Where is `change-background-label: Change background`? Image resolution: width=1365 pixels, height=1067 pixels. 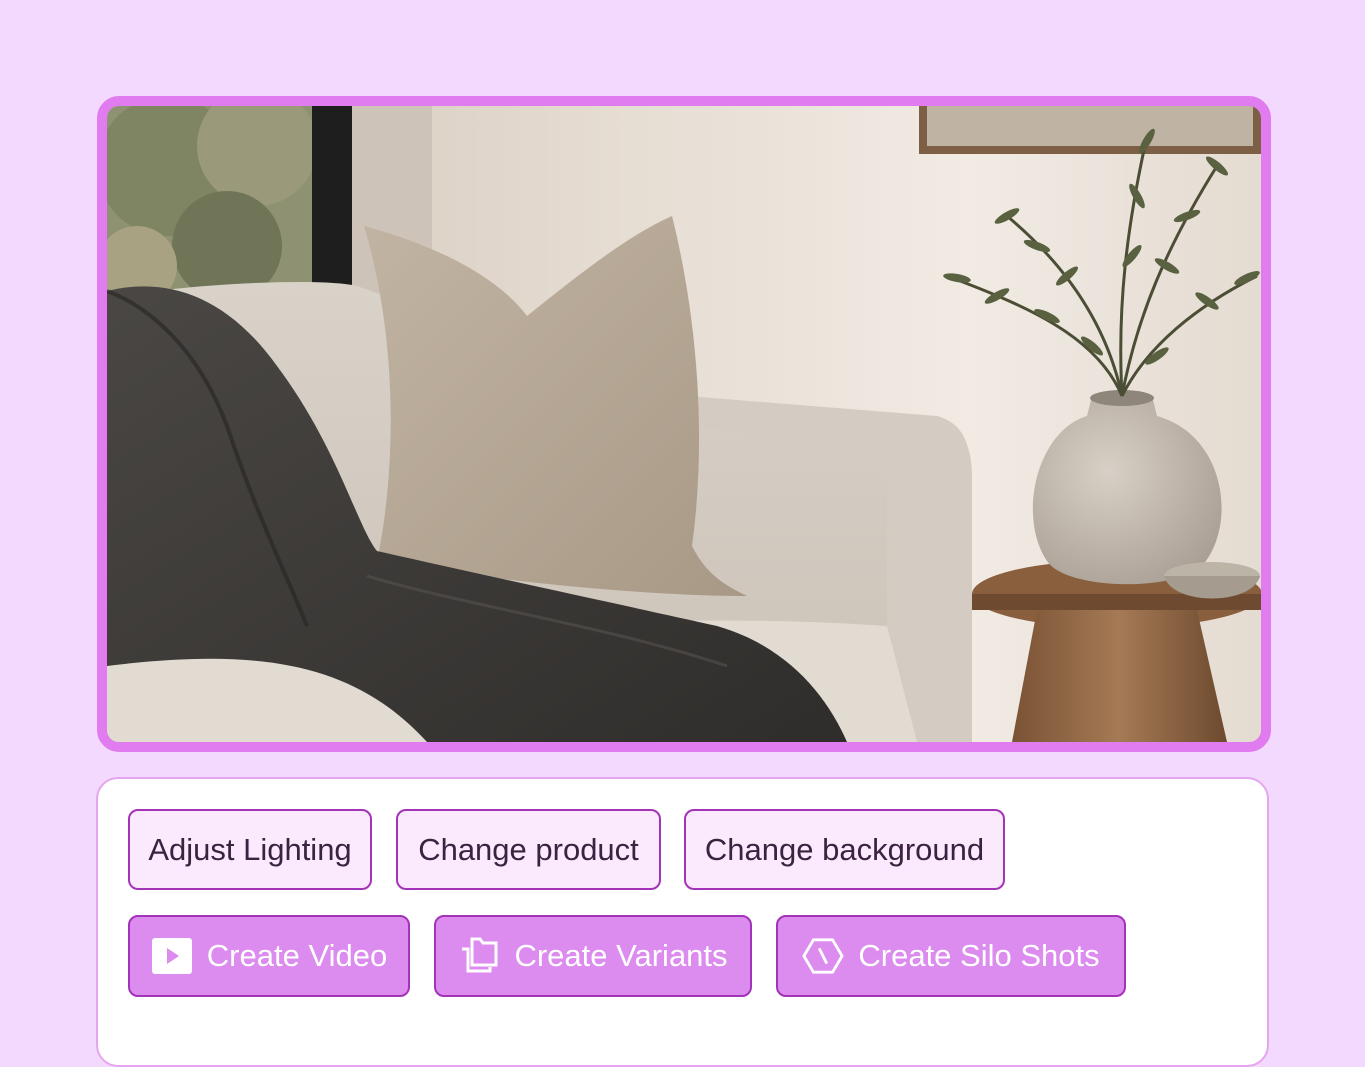 change-background-label: Change background is located at coordinates (844, 849).